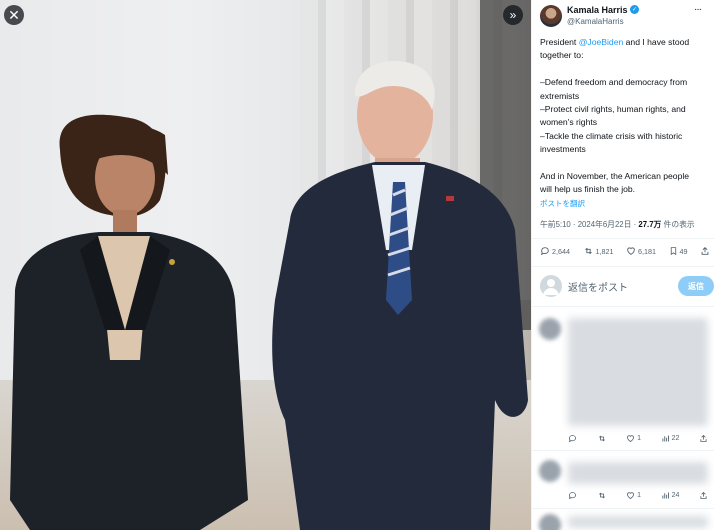 This screenshot has height=530, width=714. I want to click on views-action: 22, so click(670, 438).